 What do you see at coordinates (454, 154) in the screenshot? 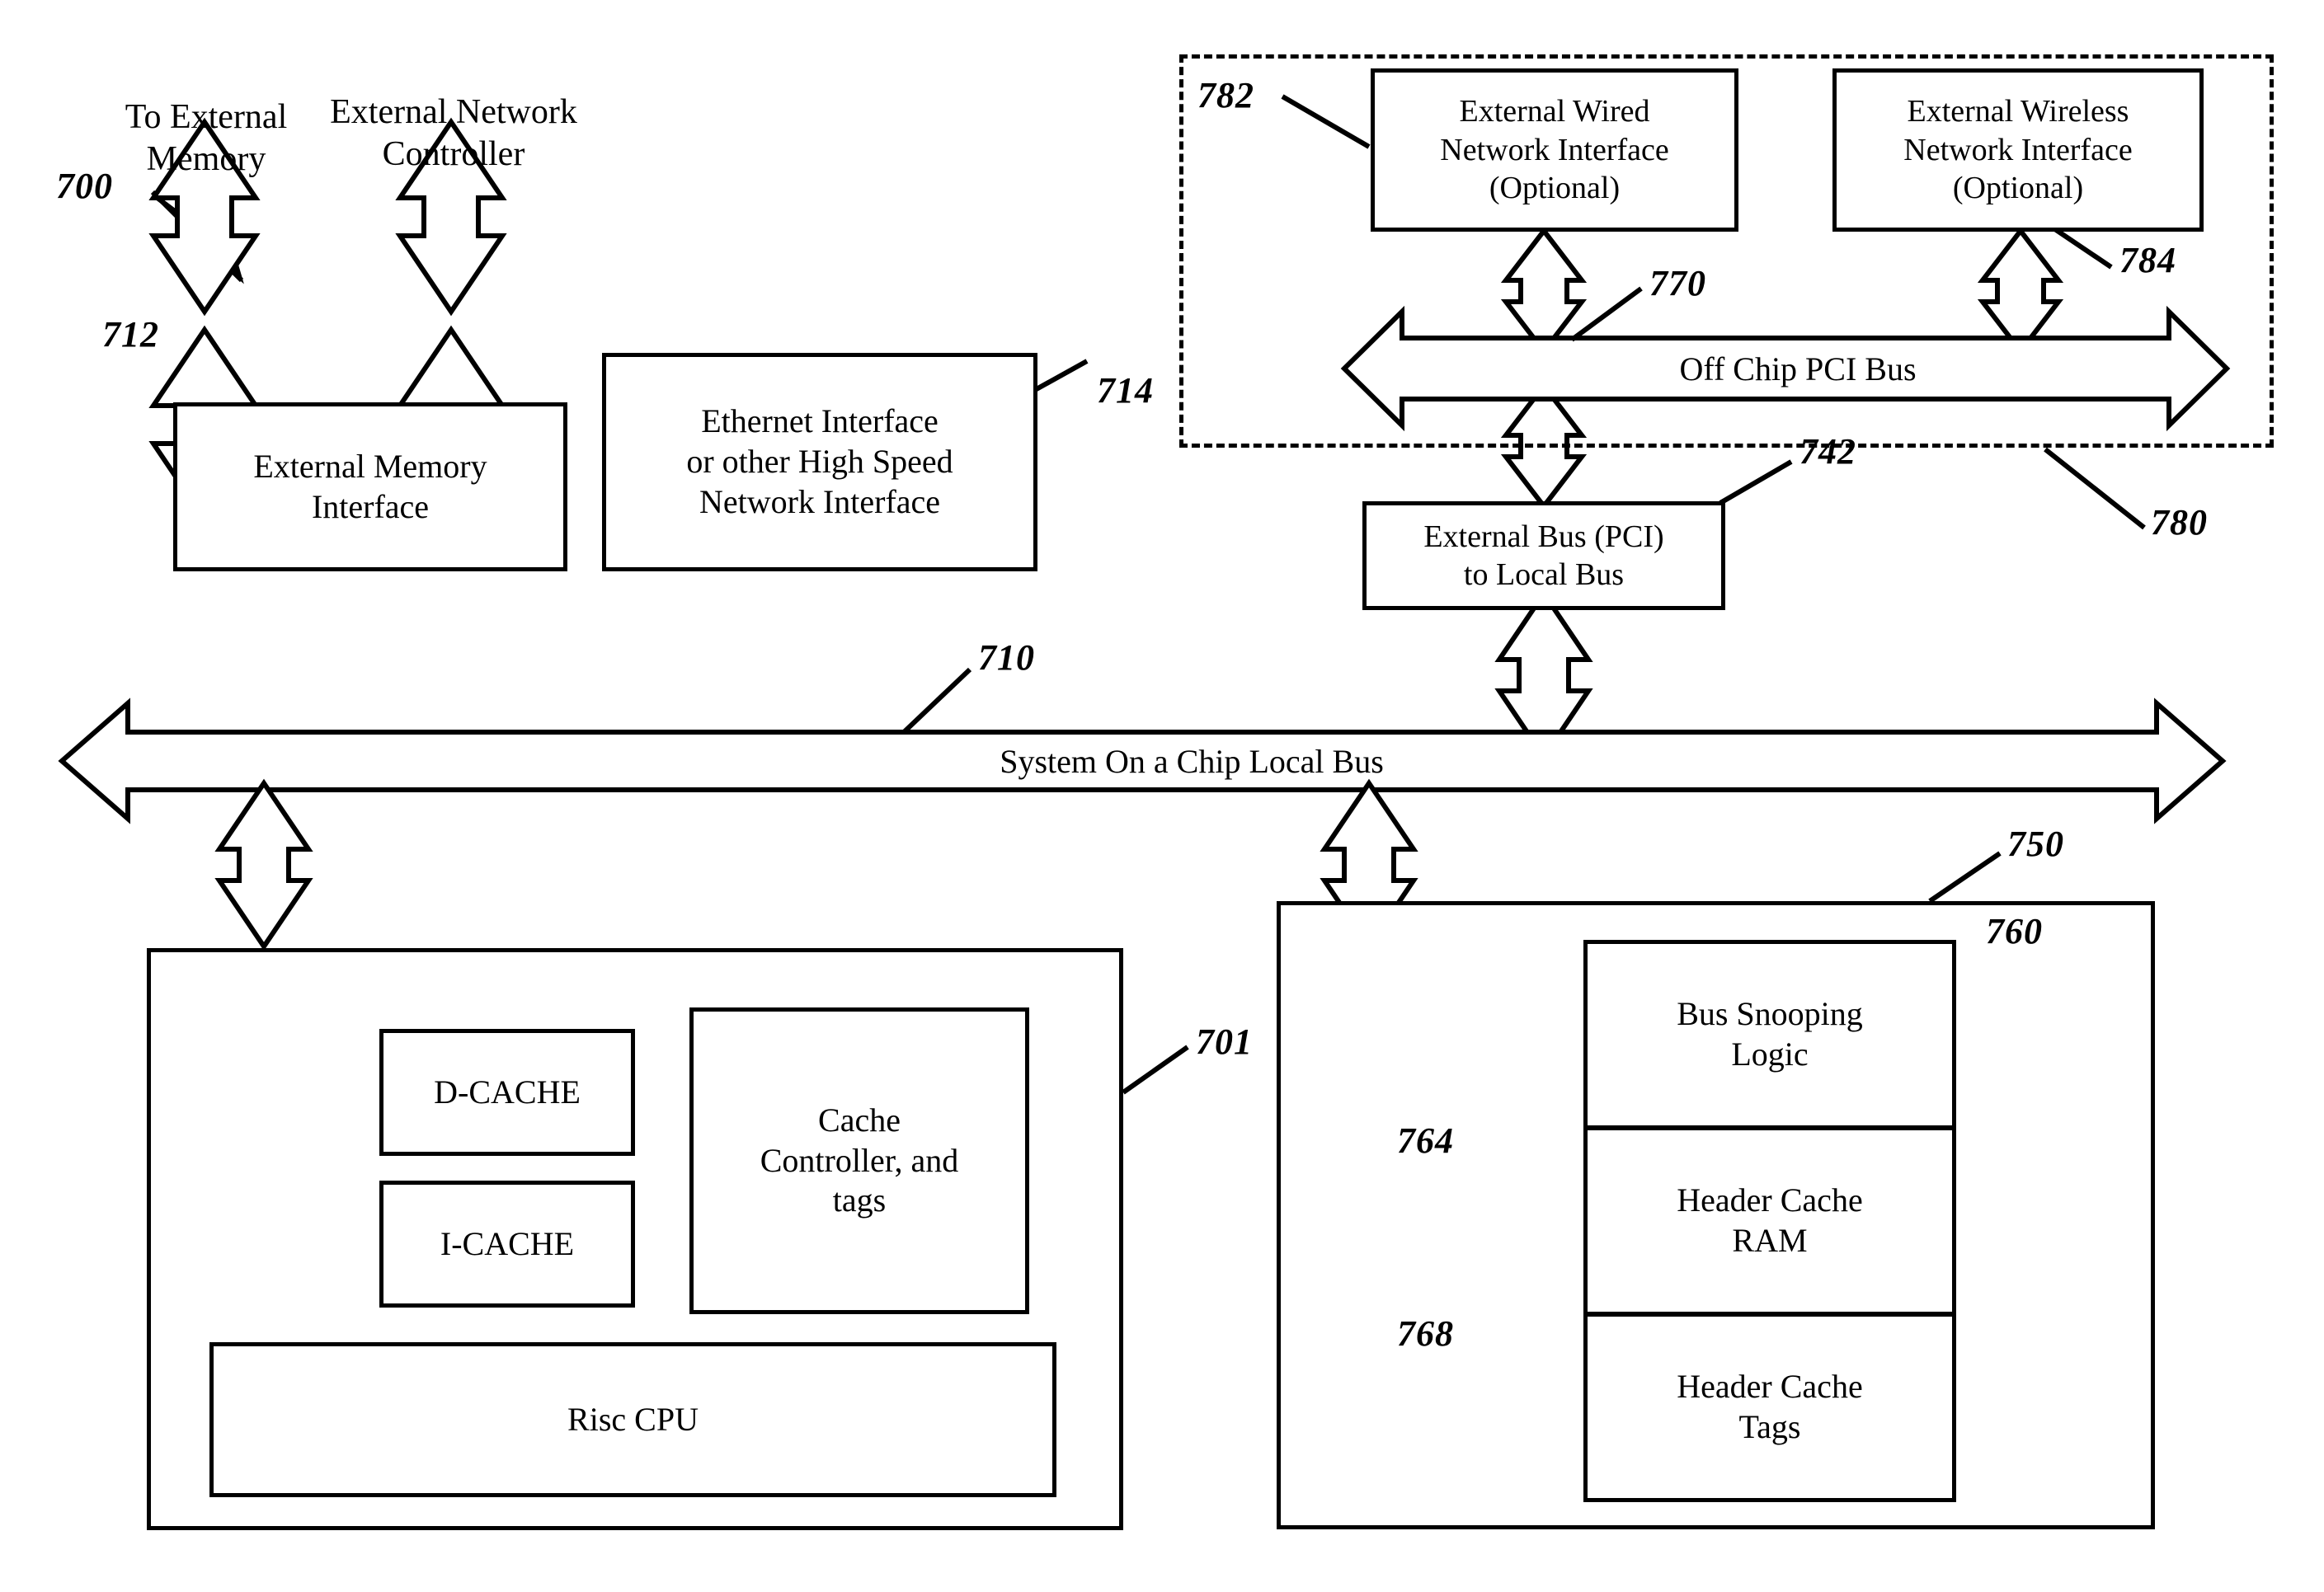
I see `label-external-network-controller-line2: Controller` at bounding box center [454, 154].